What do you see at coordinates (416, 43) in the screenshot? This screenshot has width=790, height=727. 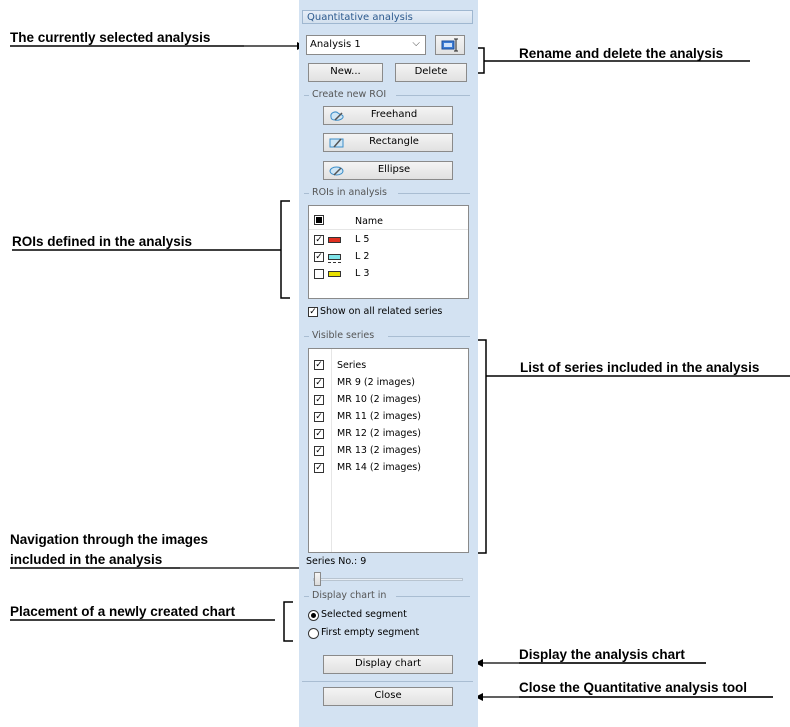 I see `chevron-down-icon: ⌵` at bounding box center [416, 43].